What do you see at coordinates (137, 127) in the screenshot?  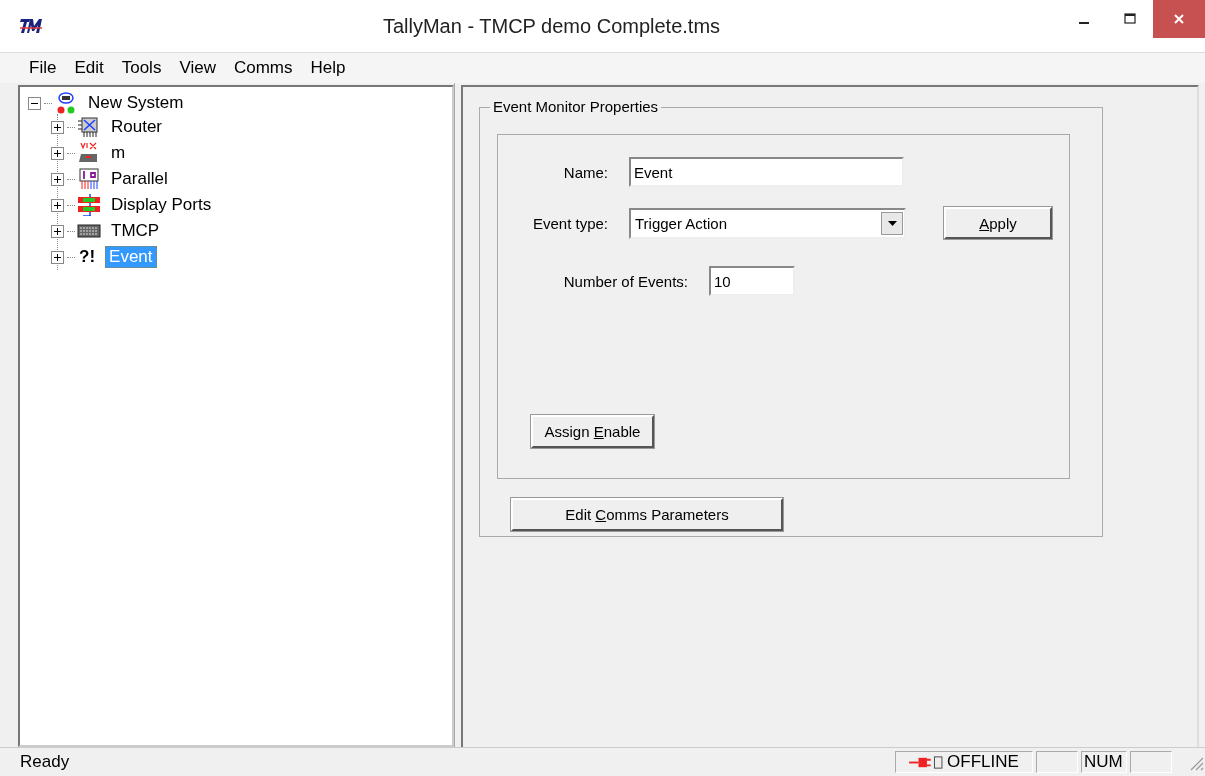 I see `tree-item: Router` at bounding box center [137, 127].